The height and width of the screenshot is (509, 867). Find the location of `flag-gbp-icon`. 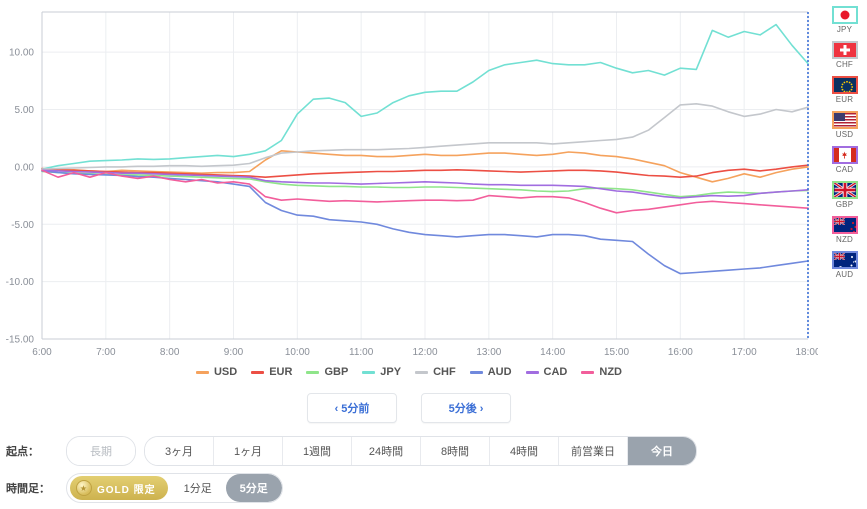

flag-gbp-icon is located at coordinates (844, 190).